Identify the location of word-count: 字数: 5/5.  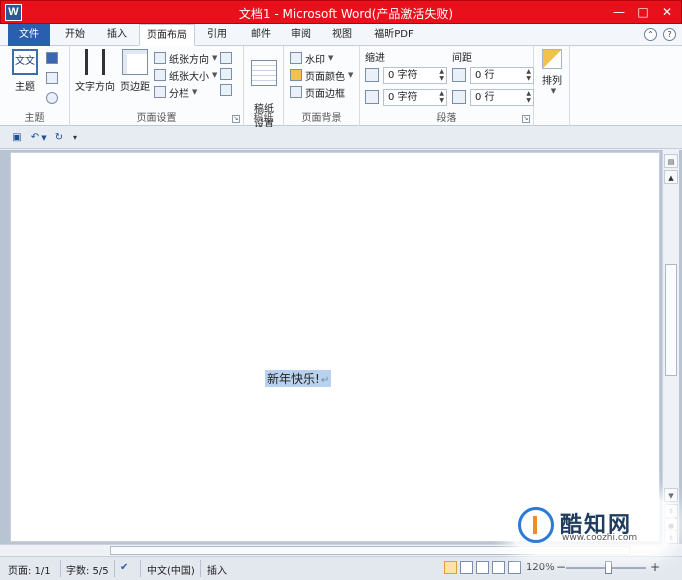
(87, 569).